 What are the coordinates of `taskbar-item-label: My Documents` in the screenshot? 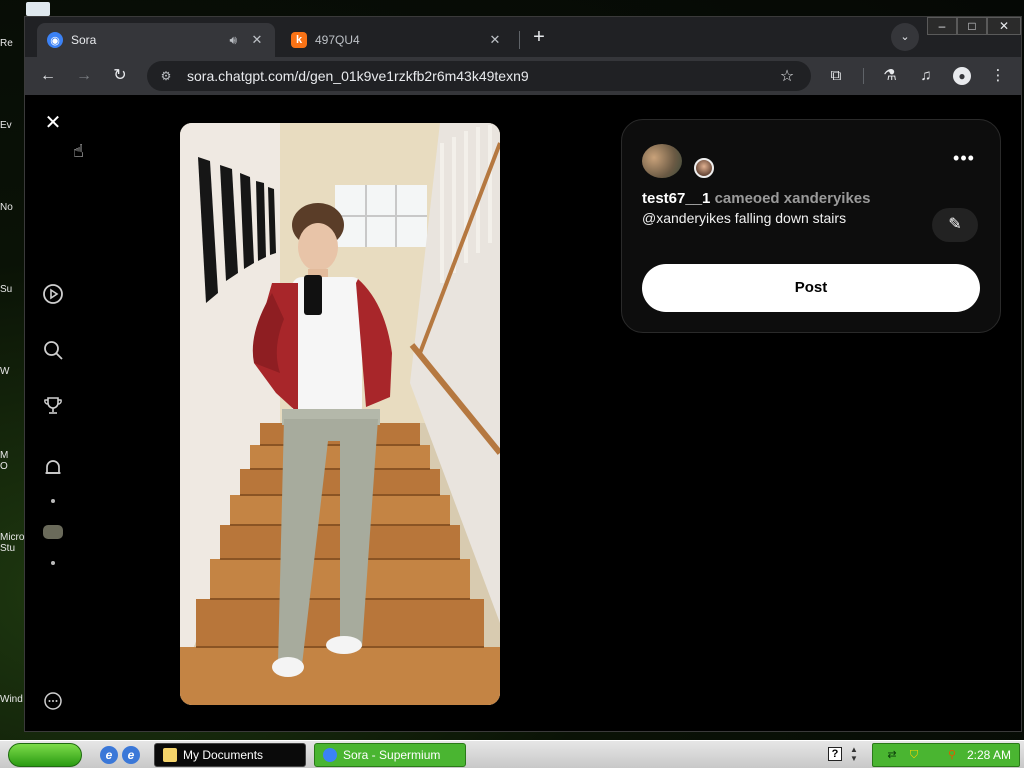 It's located at (223, 755).